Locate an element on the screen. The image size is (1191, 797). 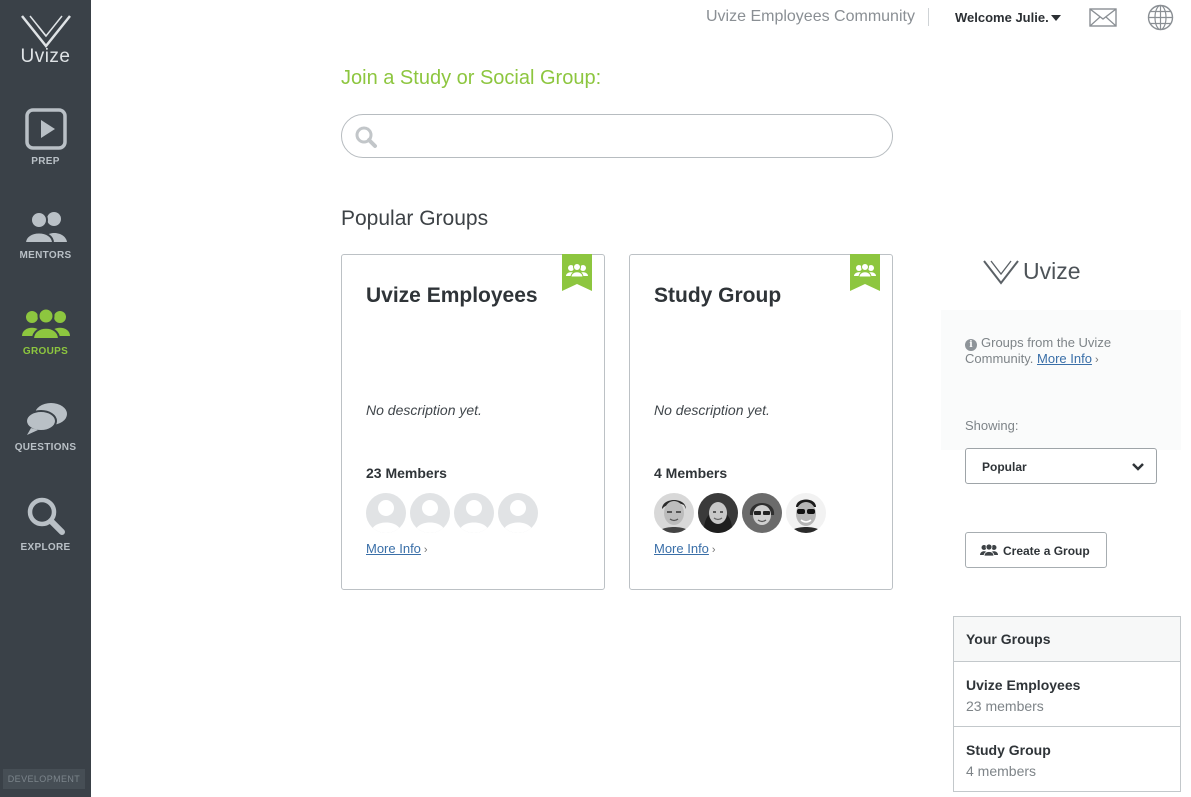
your-group-item: Study Group 4 members is located at coordinates (1067, 759).